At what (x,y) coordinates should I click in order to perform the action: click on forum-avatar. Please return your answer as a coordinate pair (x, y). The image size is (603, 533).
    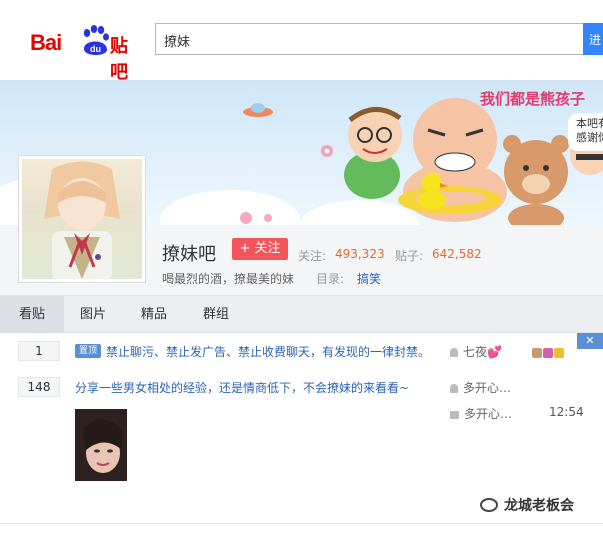
    Looking at the image, I should click on (82, 219).